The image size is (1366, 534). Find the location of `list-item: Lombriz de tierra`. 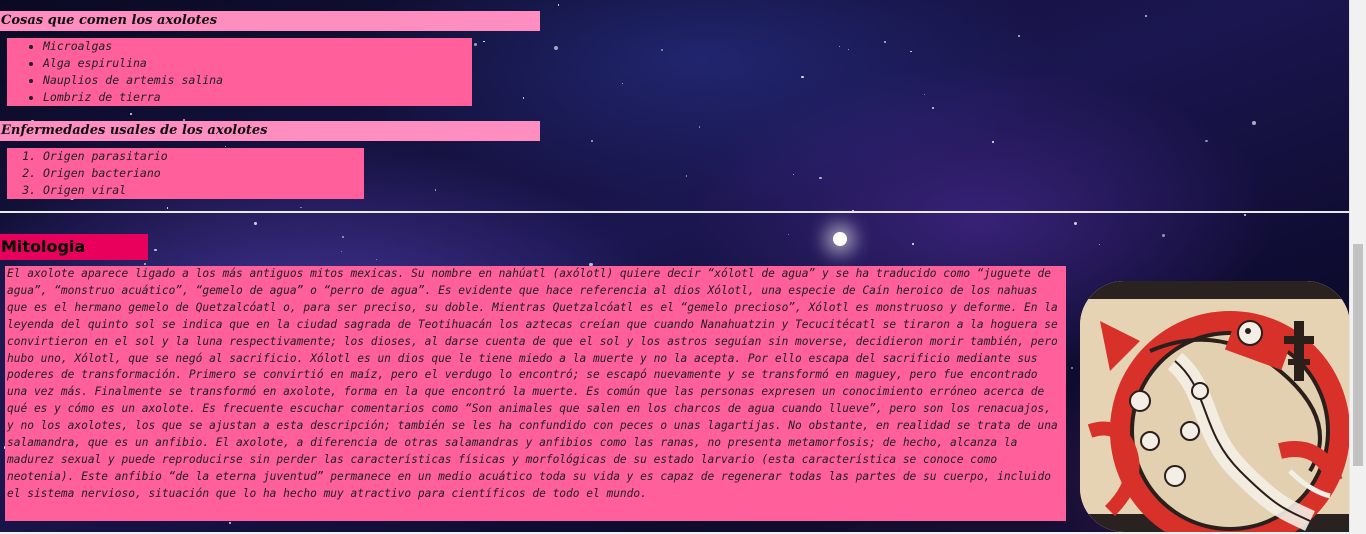

list-item: Lombriz de tierra is located at coordinates (257, 97).